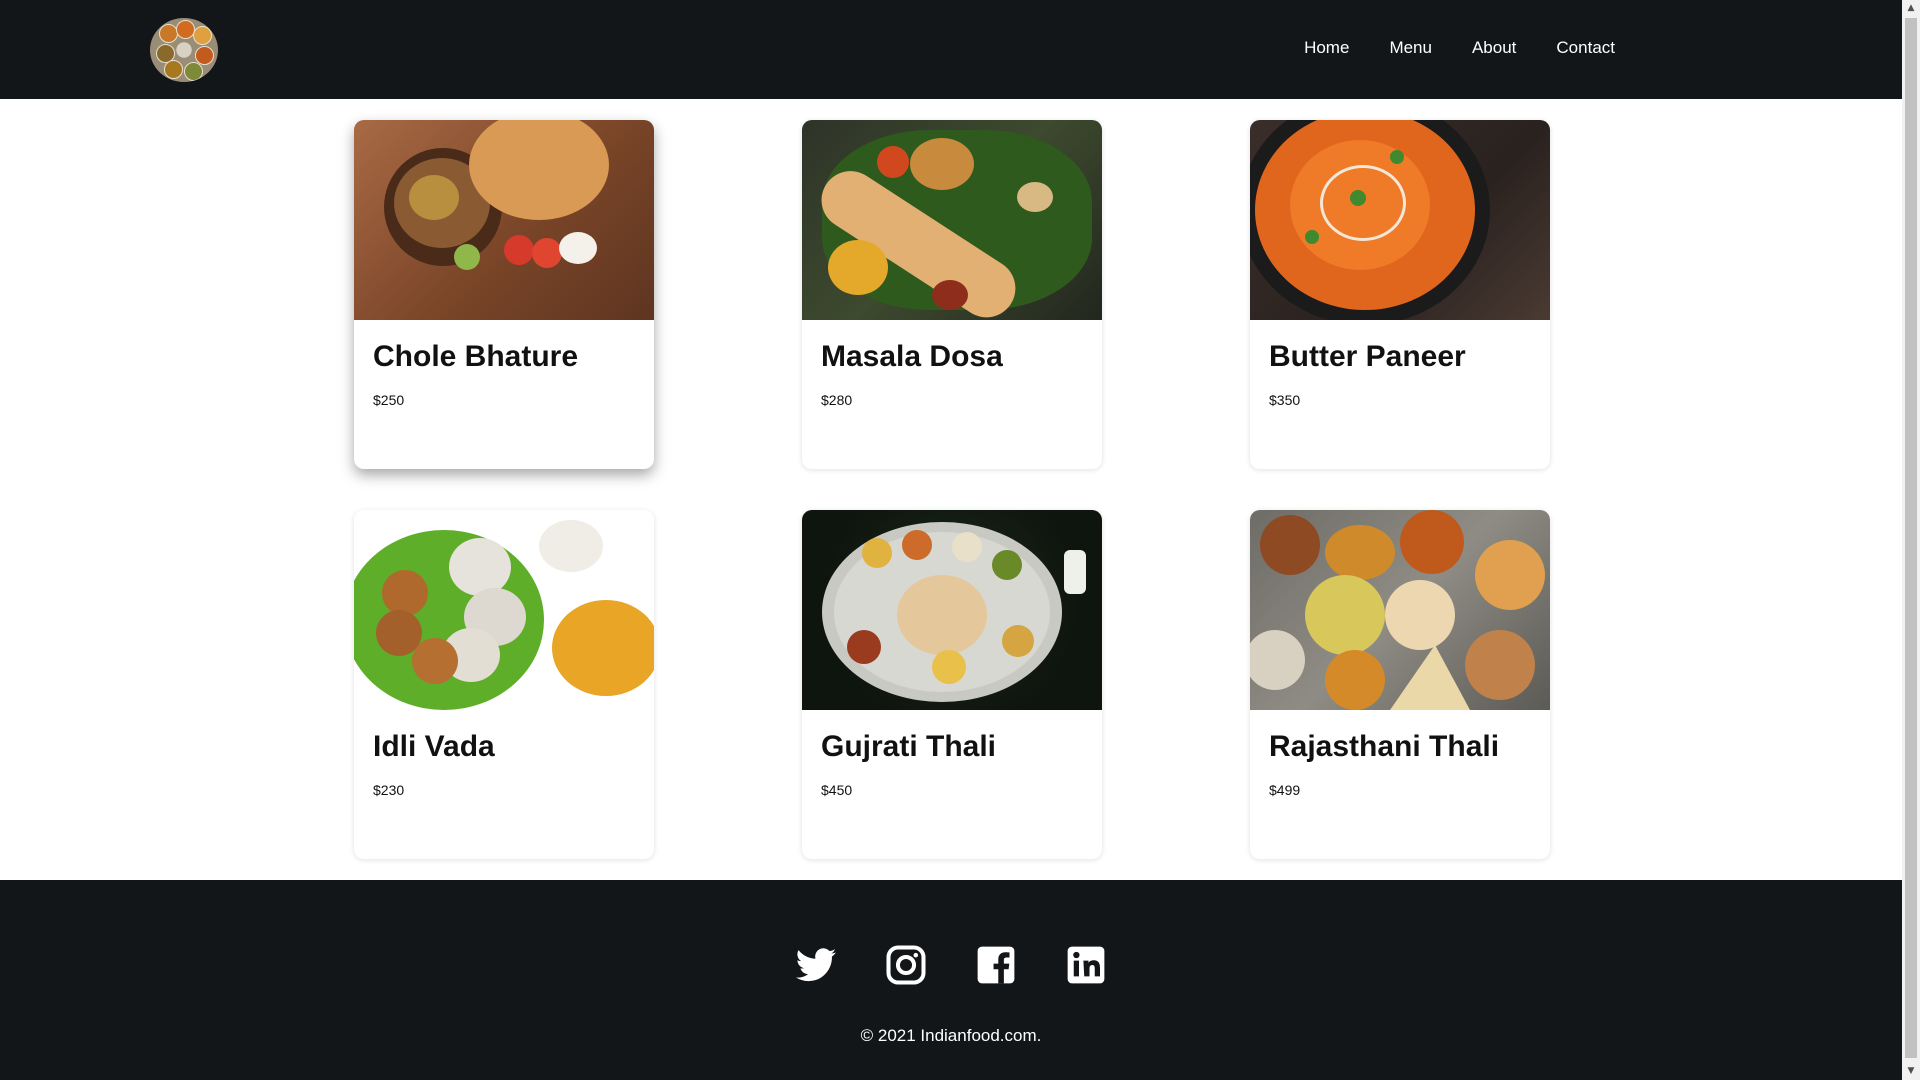 The width and height of the screenshot is (1920, 1080). What do you see at coordinates (952, 220) in the screenshot?
I see `dish-image-masala-dosa` at bounding box center [952, 220].